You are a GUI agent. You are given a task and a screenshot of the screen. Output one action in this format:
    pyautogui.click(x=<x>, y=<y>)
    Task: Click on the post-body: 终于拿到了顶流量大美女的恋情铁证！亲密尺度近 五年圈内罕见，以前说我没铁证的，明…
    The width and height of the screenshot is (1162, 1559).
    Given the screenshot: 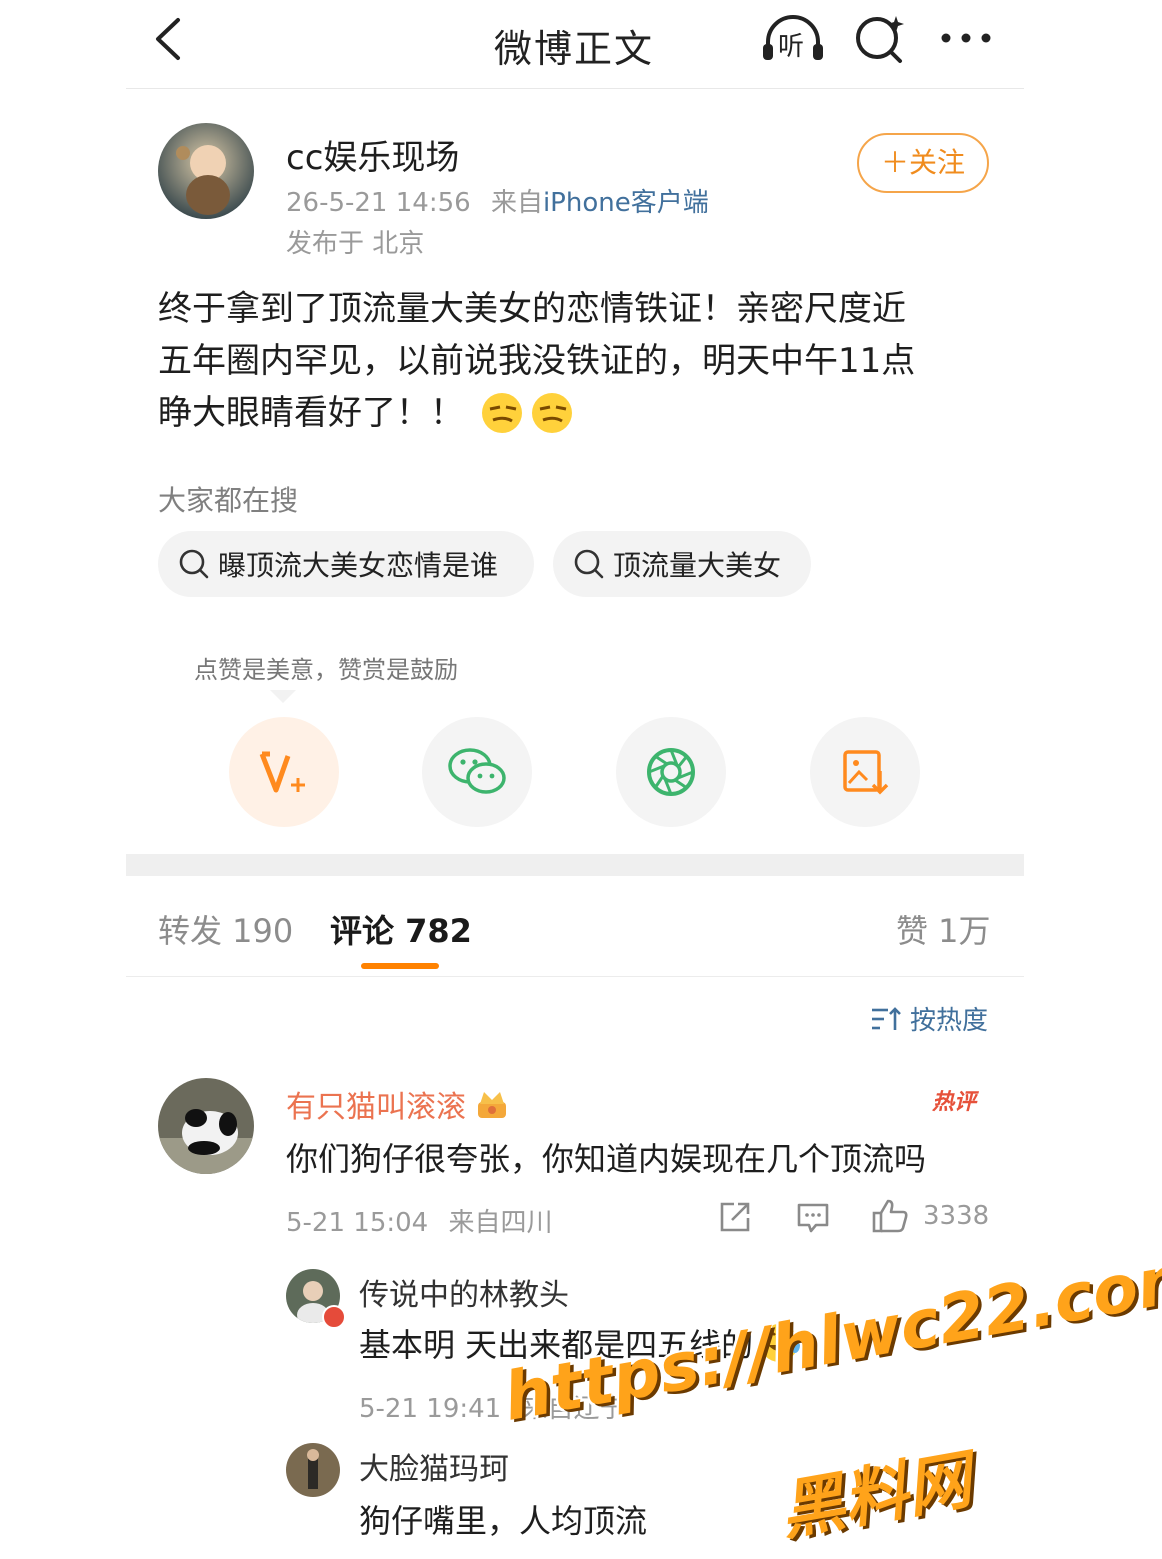 What is the action you would take?
    pyautogui.click(x=578, y=361)
    